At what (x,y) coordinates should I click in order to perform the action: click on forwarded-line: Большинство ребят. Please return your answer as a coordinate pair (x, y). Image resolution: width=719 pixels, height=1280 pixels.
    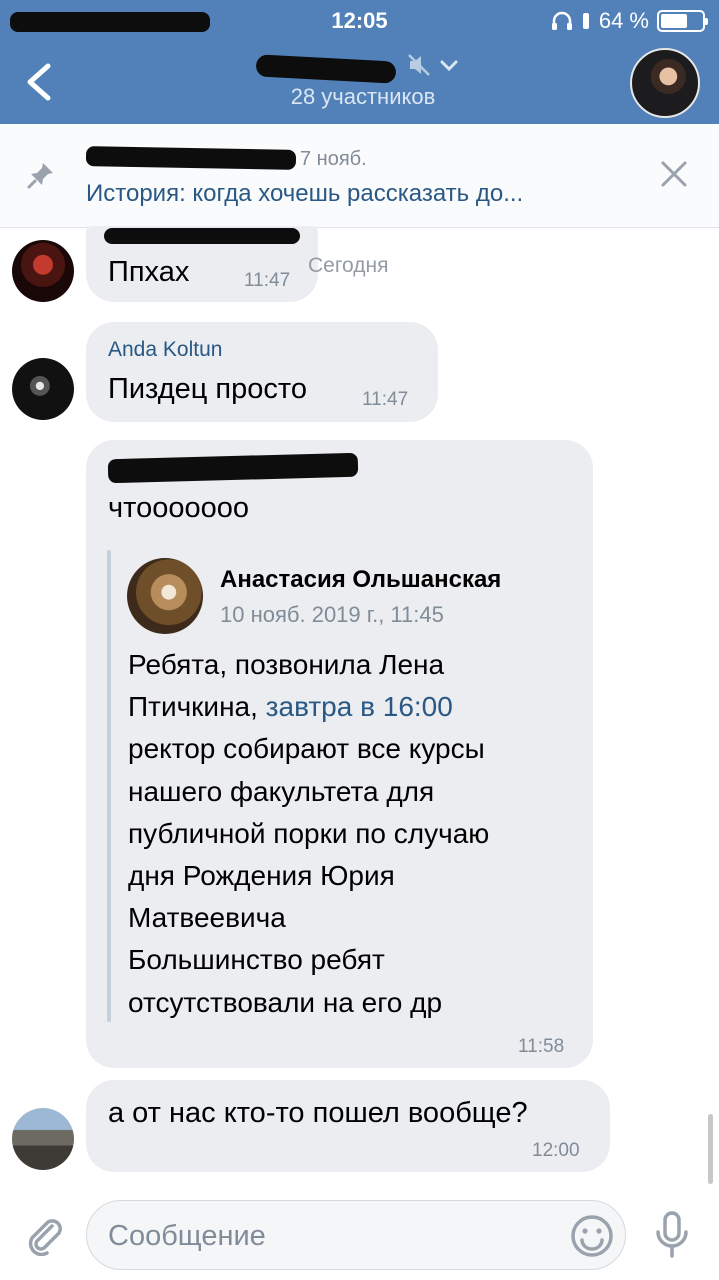
    Looking at the image, I should click on (256, 960).